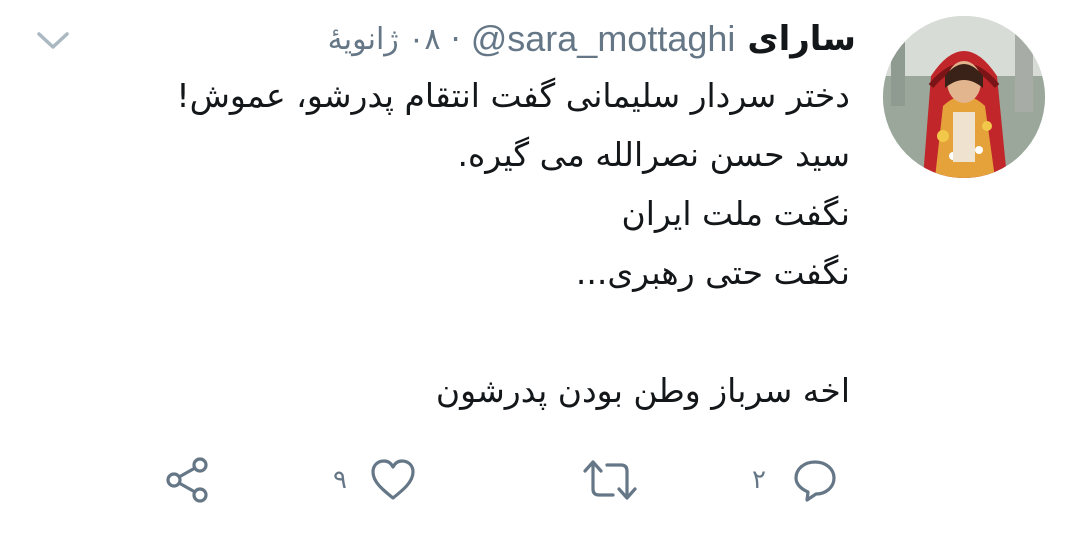 Image resolution: width=1080 pixels, height=541 pixels. Describe the element at coordinates (801, 39) in the screenshot. I see `author-display-name: سارای` at that location.